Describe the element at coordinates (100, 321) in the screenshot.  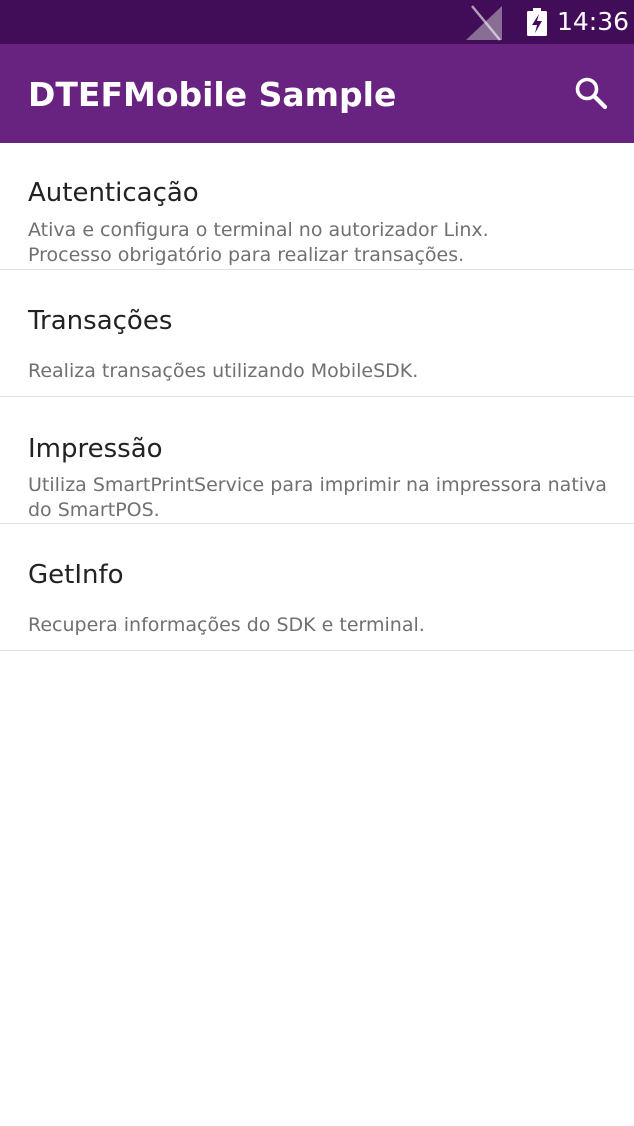
I see `menu-item-title: Transações` at that location.